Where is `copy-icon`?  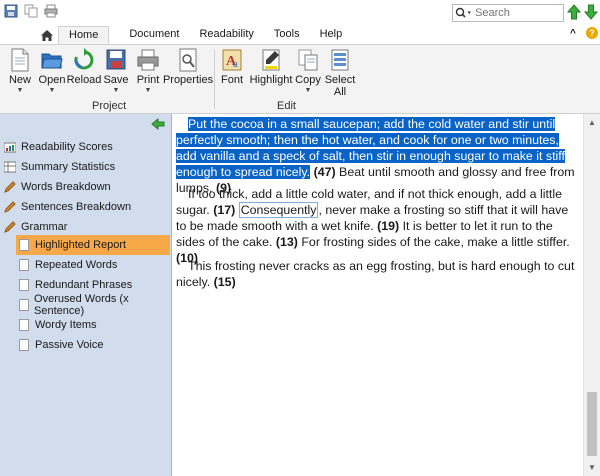
copy-icon is located at coordinates (31, 11).